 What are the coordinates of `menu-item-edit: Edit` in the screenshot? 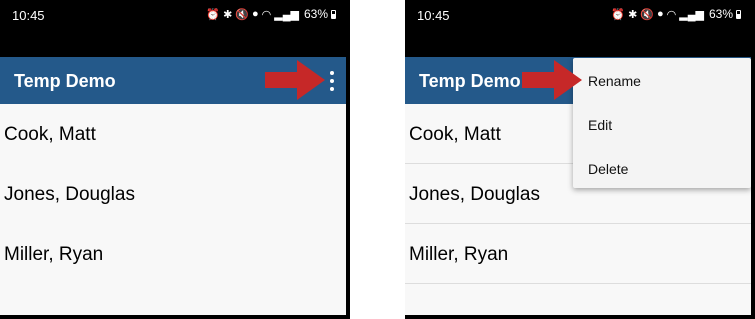 It's located at (662, 124).